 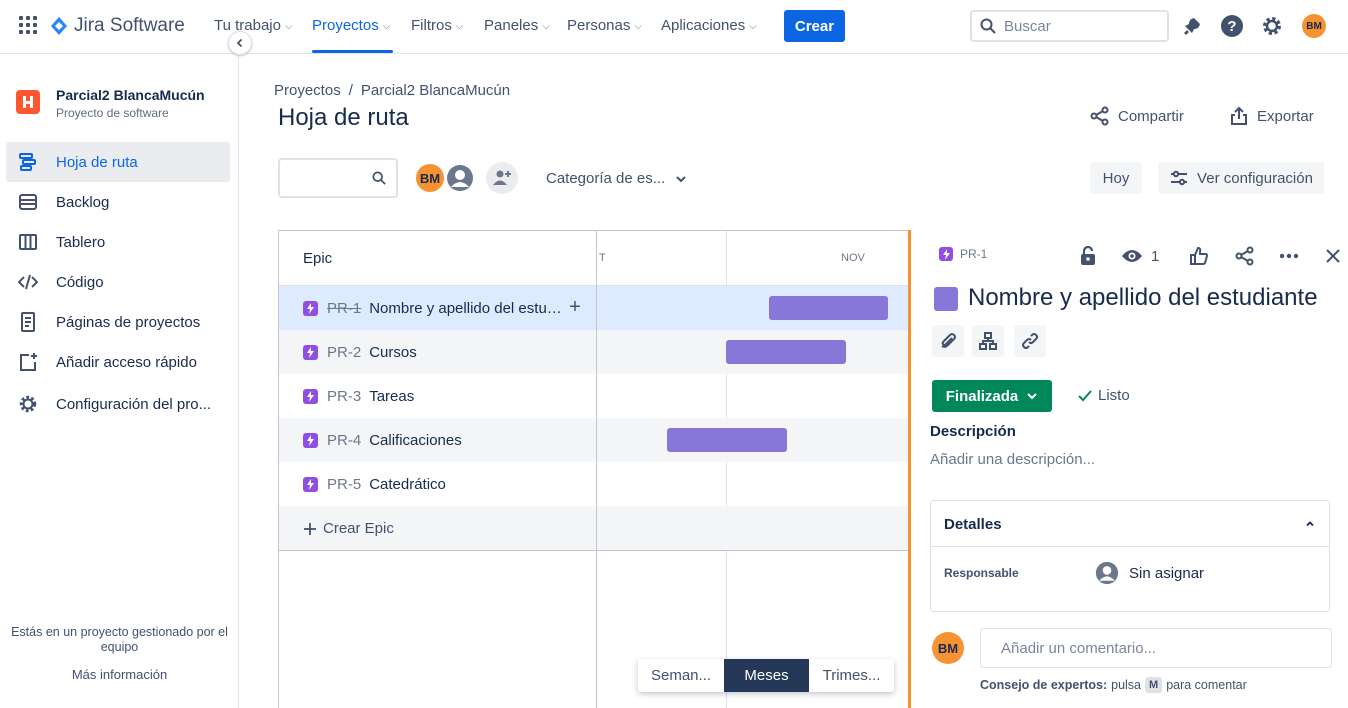 What do you see at coordinates (129, 25) in the screenshot?
I see `app-name: Jira Software` at bounding box center [129, 25].